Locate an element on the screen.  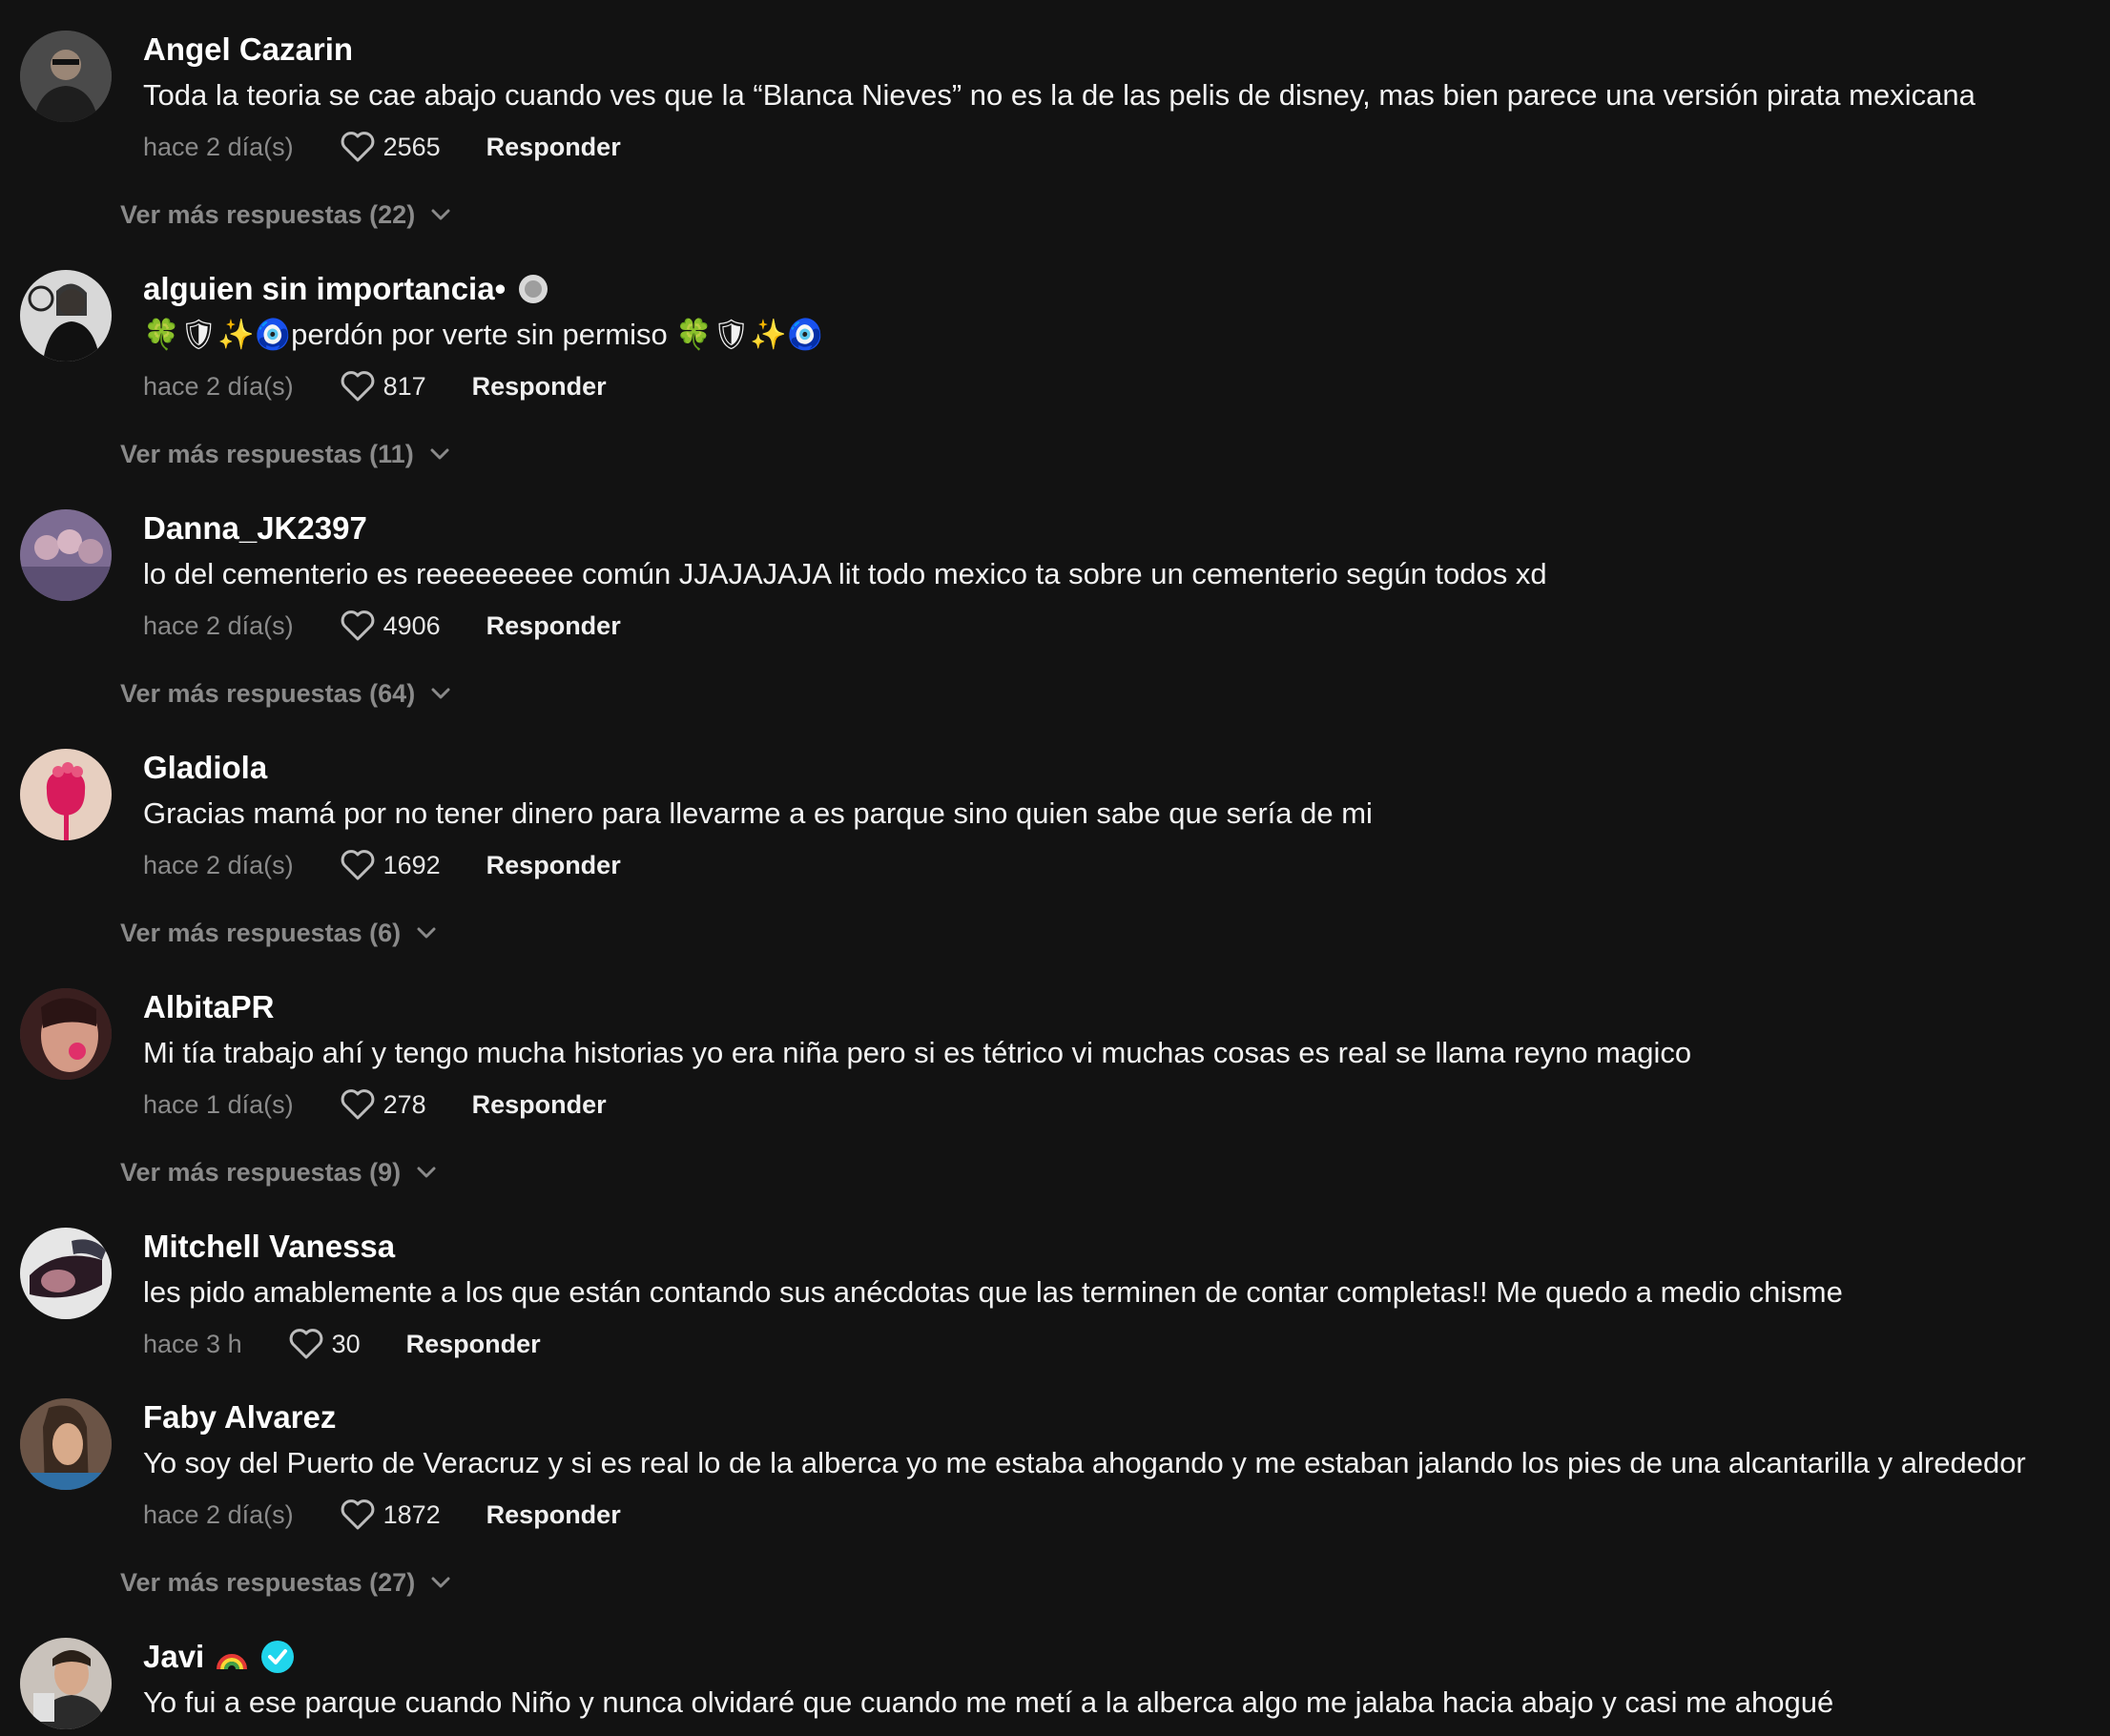
username-text: Faby Alvarez is located at coordinates (239, 1417).